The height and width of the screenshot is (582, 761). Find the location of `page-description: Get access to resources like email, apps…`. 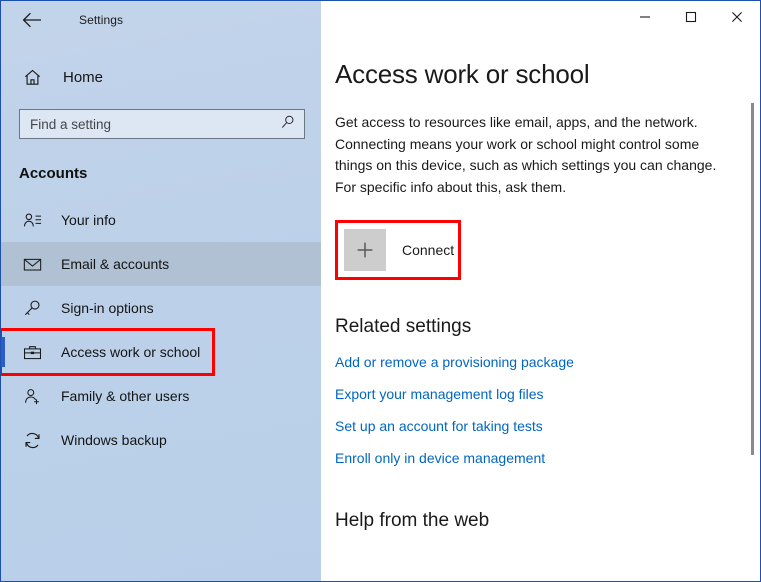

page-description: Get access to resources like email, apps… is located at coordinates (526, 154).